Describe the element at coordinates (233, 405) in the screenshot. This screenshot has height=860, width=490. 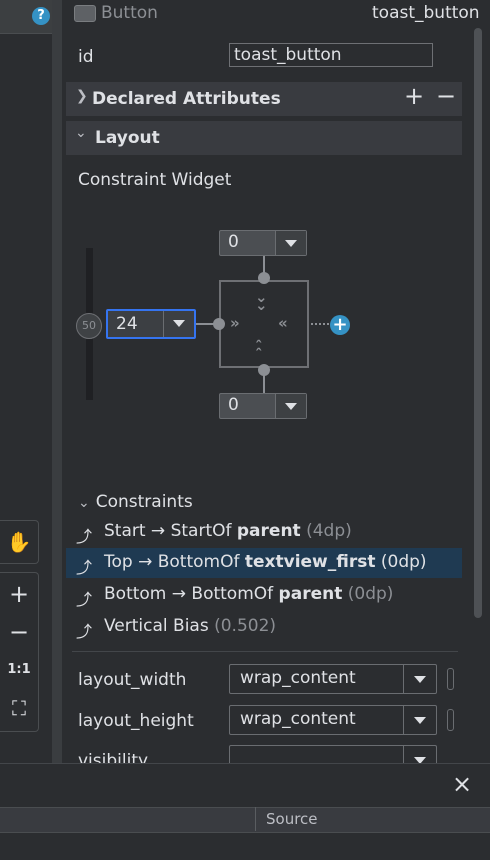
I see `bottom-margin-value: 0` at that location.